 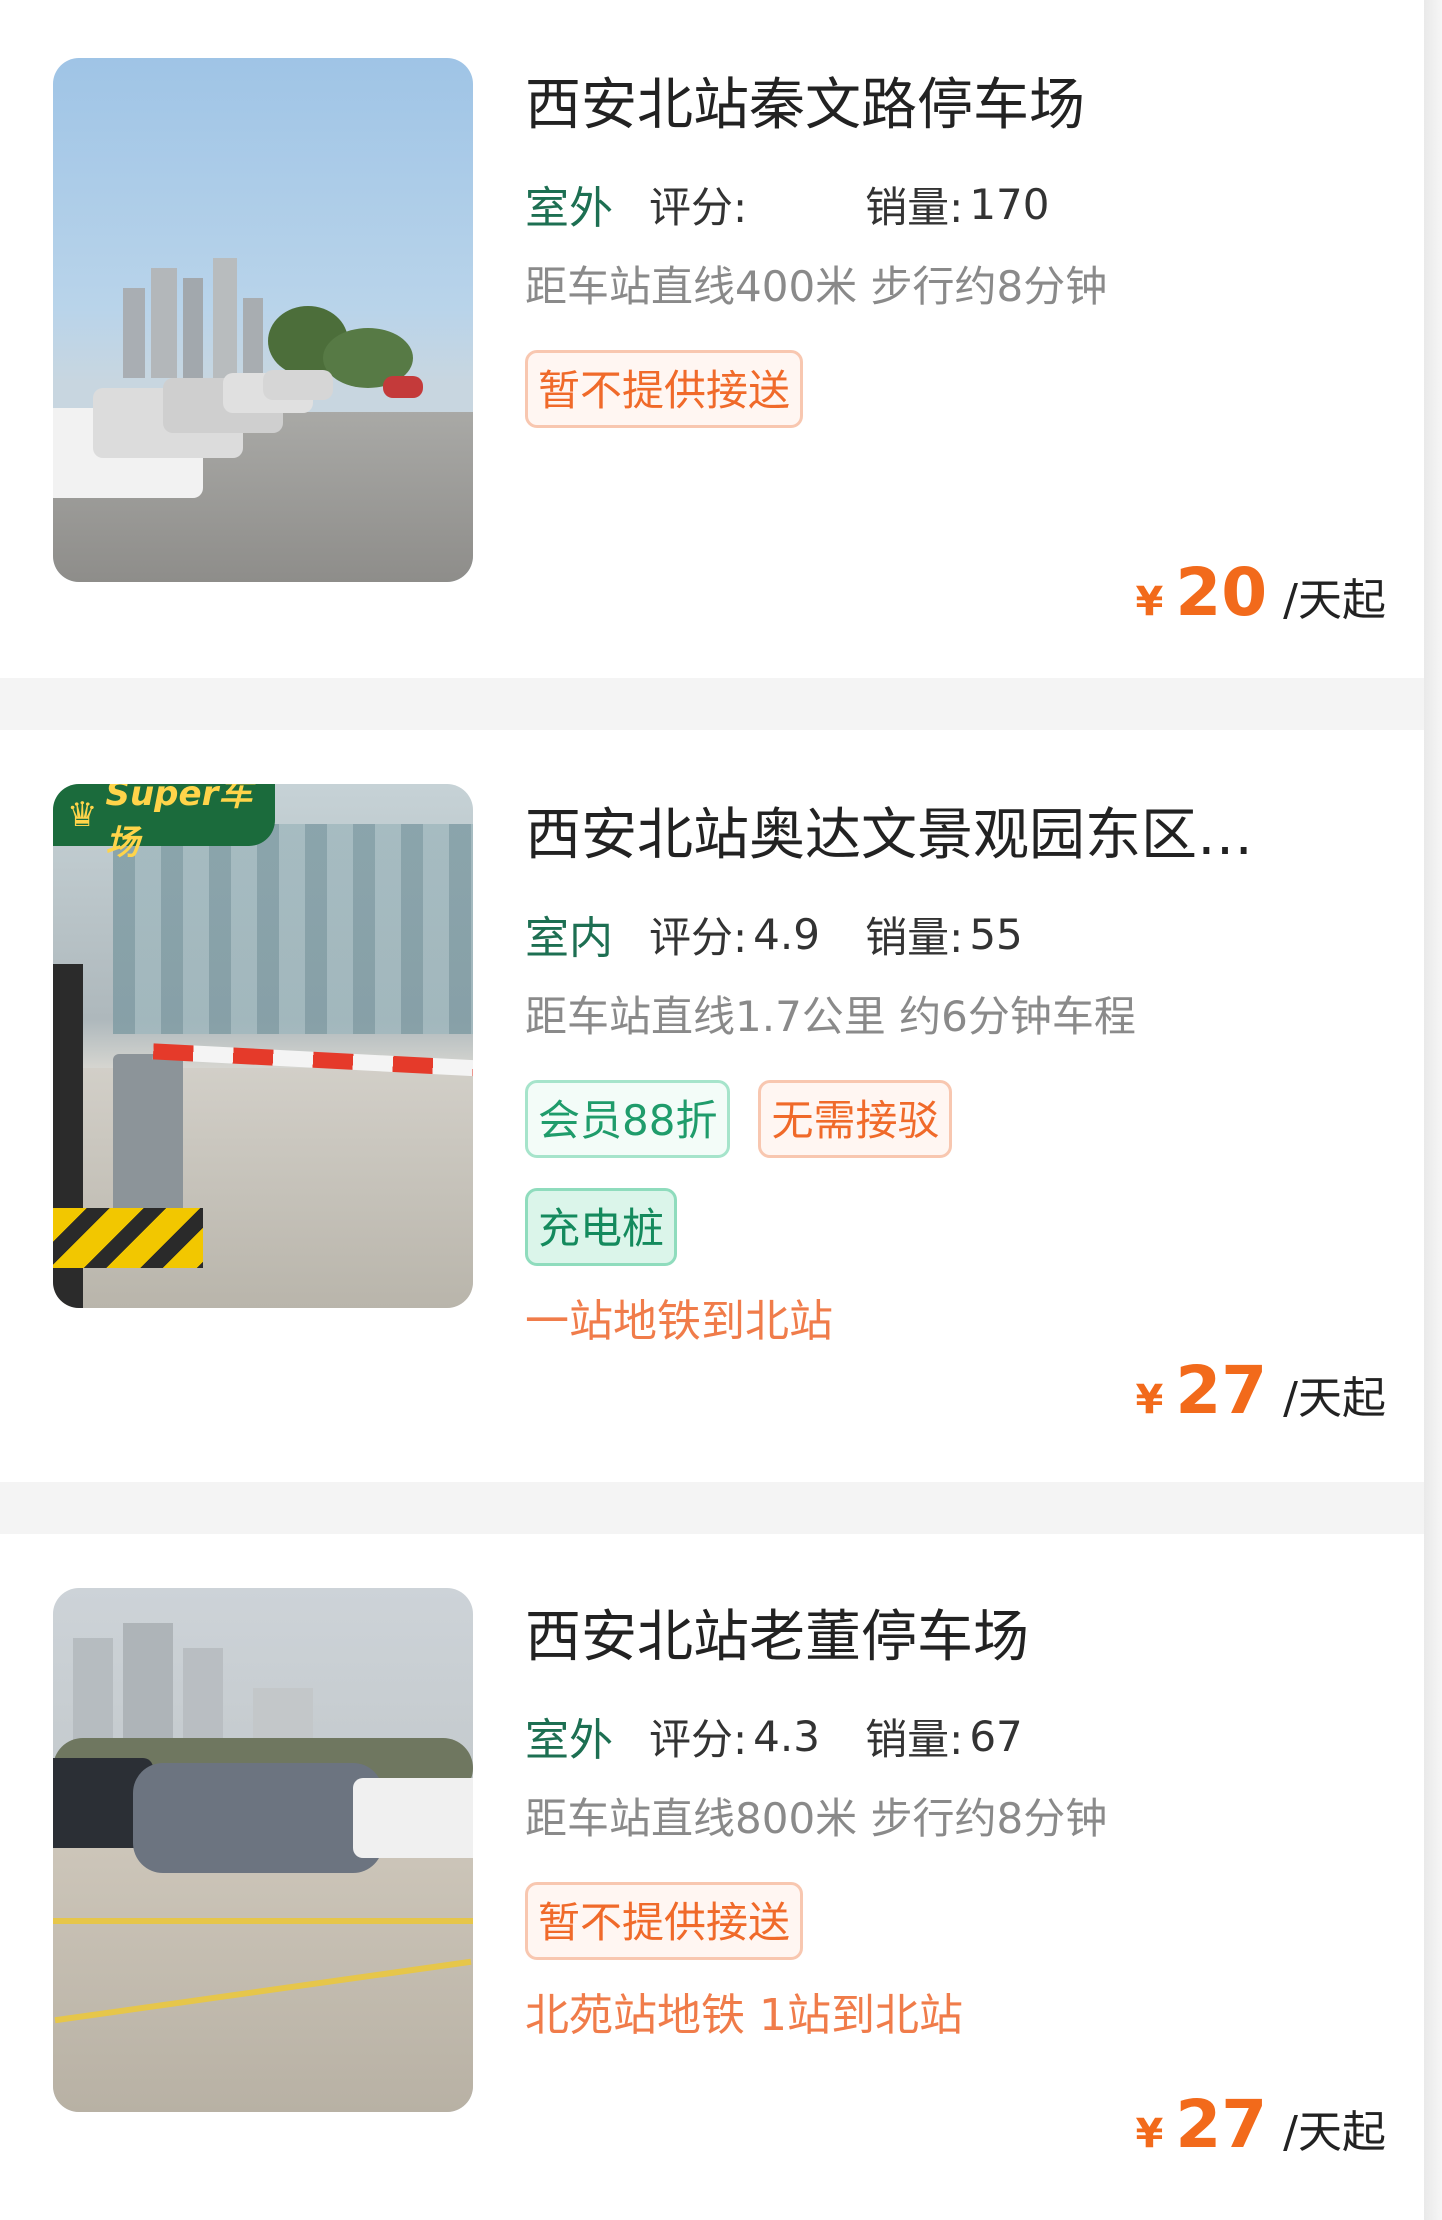 What do you see at coordinates (82, 815) in the screenshot?
I see `crown-icon: ♛` at bounding box center [82, 815].